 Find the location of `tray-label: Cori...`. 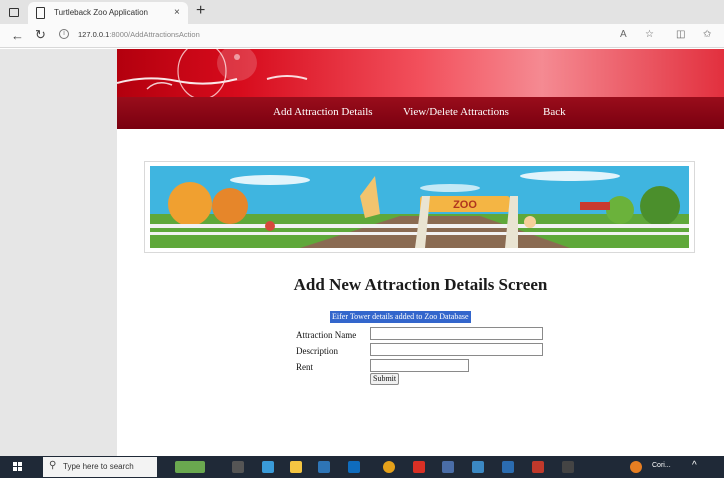

tray-label: Cori... is located at coordinates (661, 465).